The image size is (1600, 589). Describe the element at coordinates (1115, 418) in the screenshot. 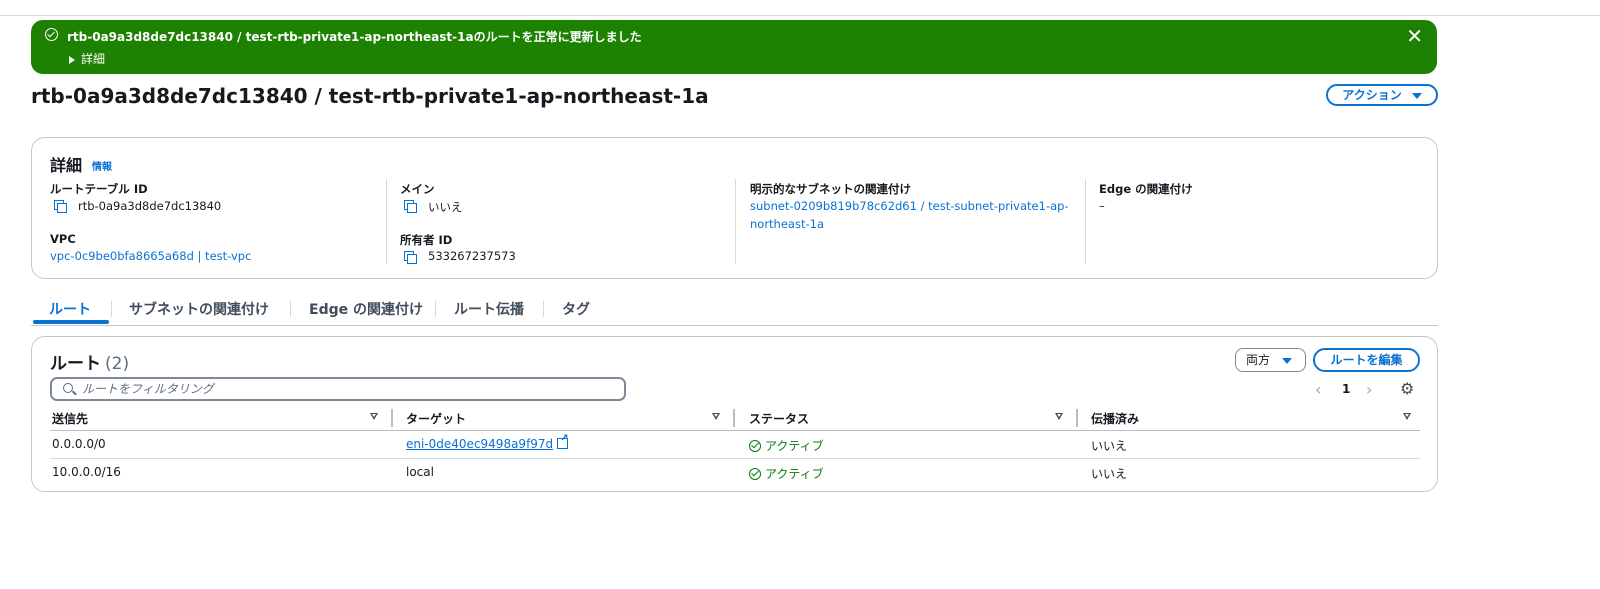

I see `column-header-propagated: 伝播済み` at that location.